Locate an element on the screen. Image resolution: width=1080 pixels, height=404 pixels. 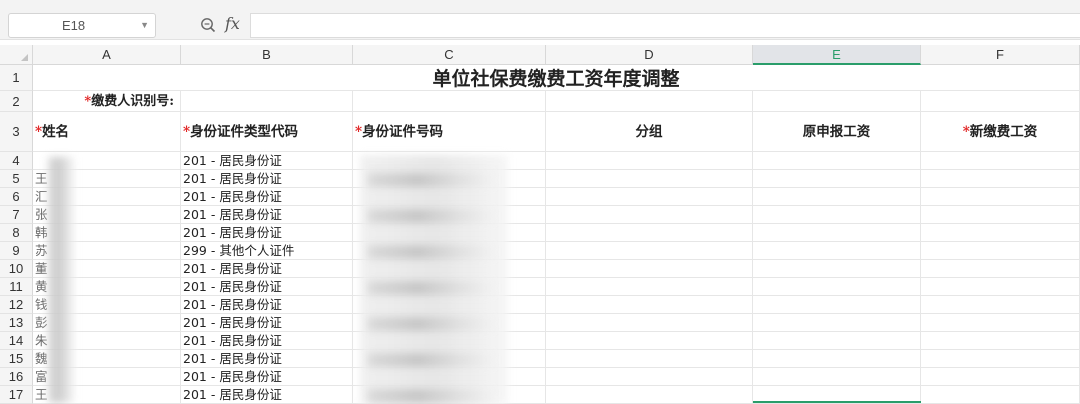
column-header-f: F is located at coordinates (1000, 55).